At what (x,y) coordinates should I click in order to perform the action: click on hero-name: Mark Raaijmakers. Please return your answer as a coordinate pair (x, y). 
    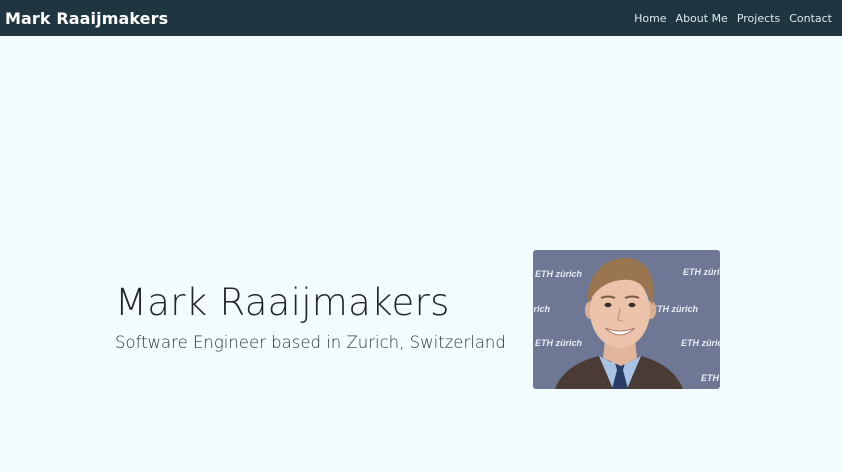
    Looking at the image, I should click on (282, 302).